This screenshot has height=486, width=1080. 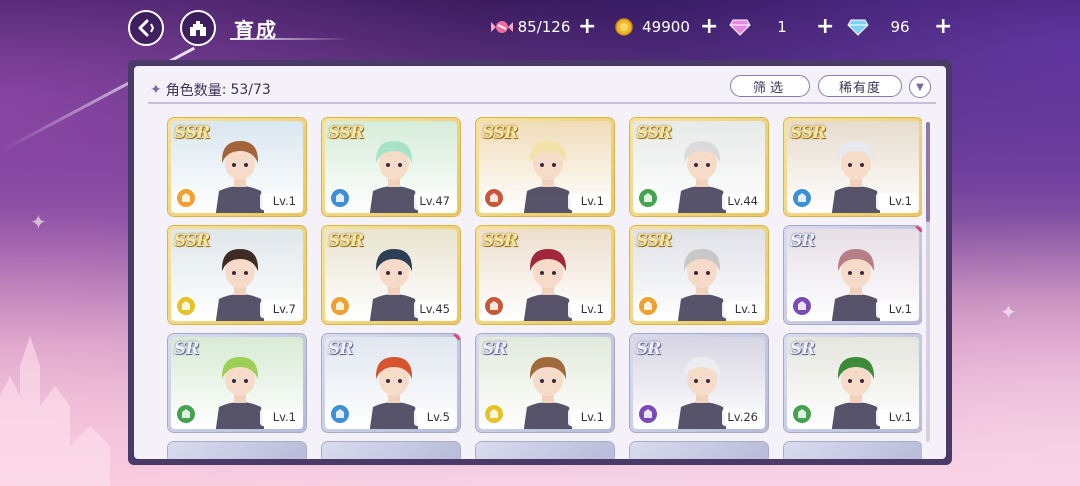 I want to click on currency-candy: 85/126 +, so click(x=543, y=27).